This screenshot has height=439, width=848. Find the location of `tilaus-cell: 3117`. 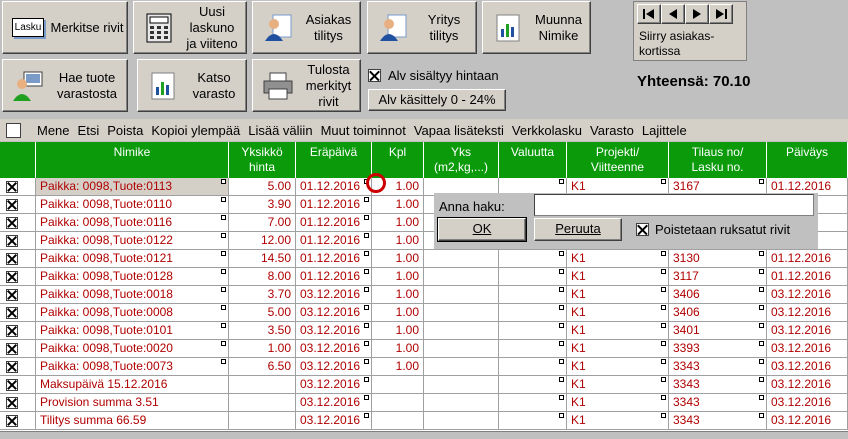

tilaus-cell: 3117 is located at coordinates (718, 277).